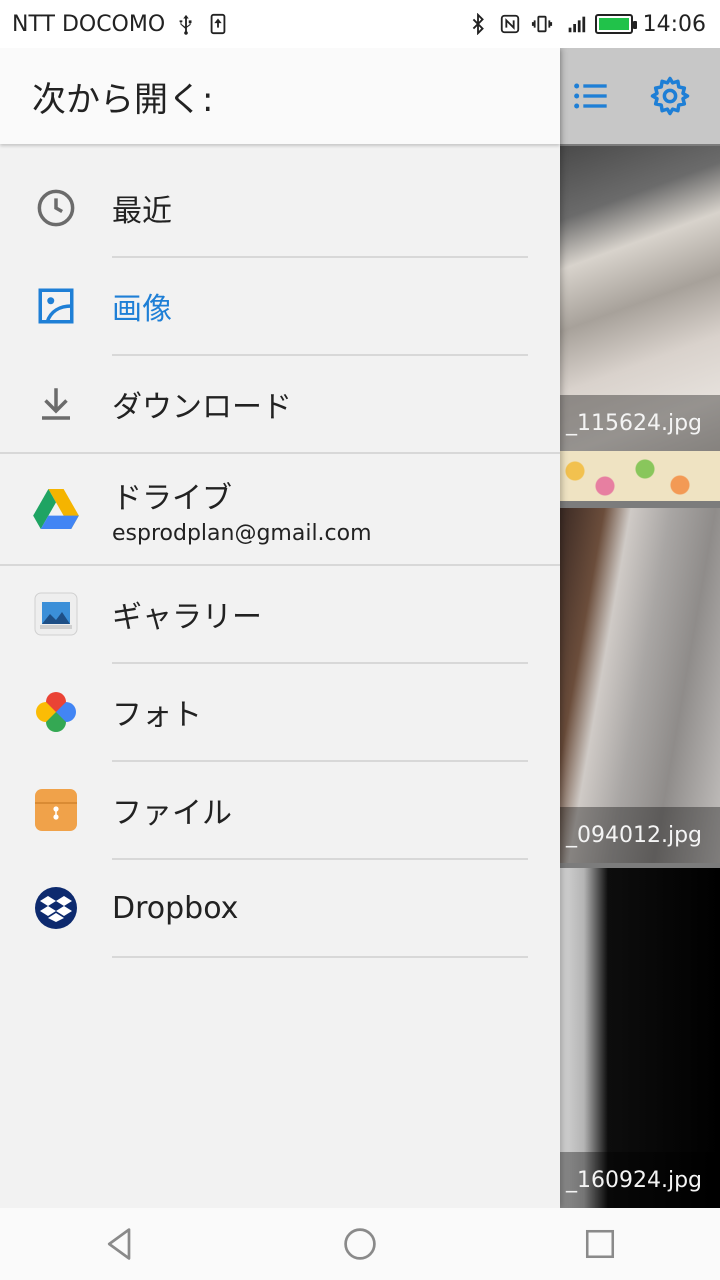 The height and width of the screenshot is (1280, 720). What do you see at coordinates (280, 509) in the screenshot?
I see `drawer-item-drive: ドライブ esprodplan@gmail.com` at bounding box center [280, 509].